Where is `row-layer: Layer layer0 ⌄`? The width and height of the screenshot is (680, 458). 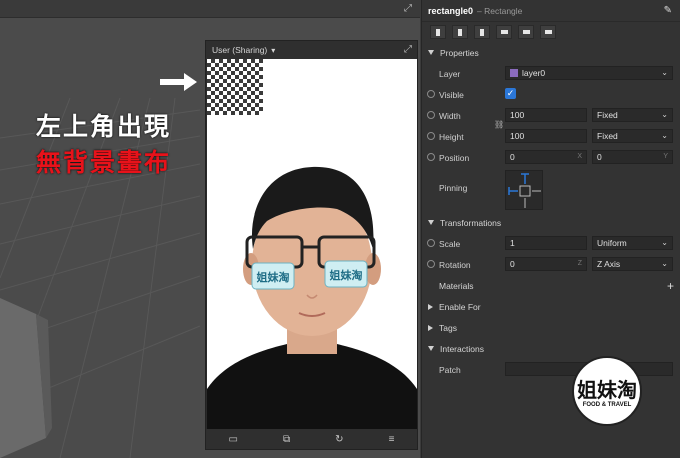 row-layer: Layer layer0 ⌄ is located at coordinates (551, 73).